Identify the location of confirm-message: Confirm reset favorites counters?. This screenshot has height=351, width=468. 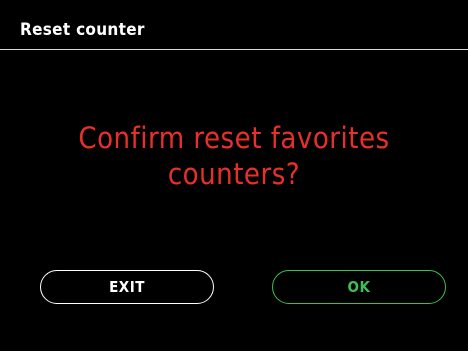
(234, 156).